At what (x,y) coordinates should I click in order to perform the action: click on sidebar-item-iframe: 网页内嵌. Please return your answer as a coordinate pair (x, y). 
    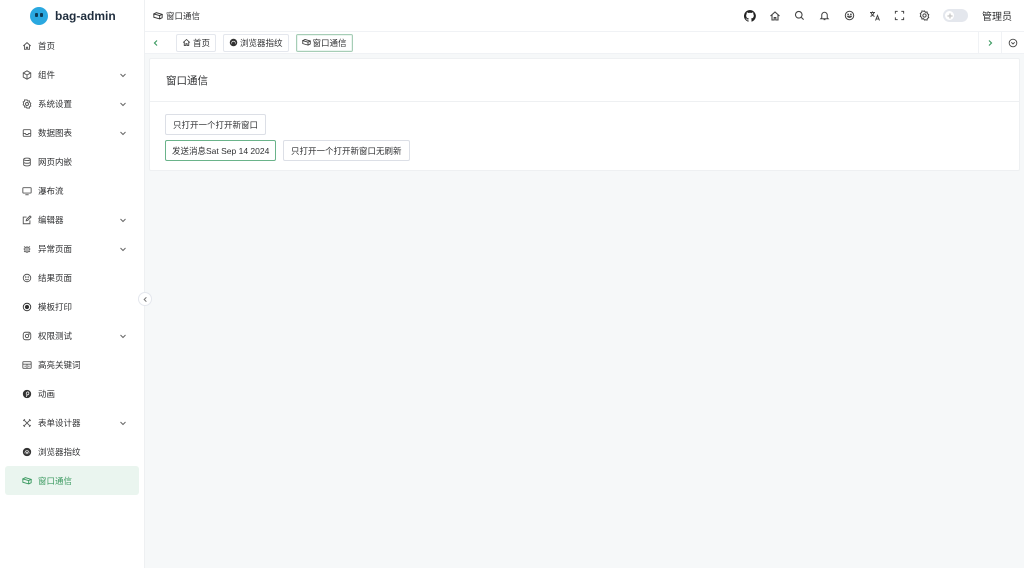
    Looking at the image, I should click on (72, 161).